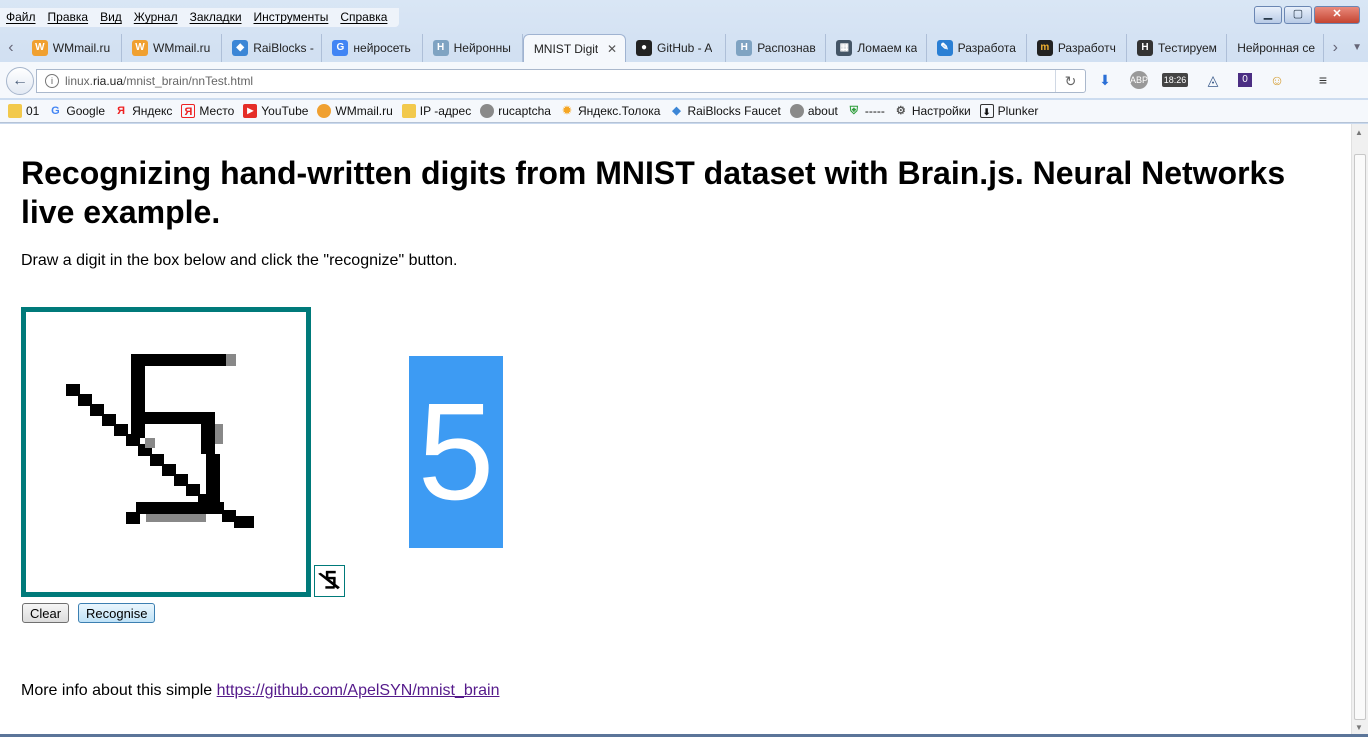 The width and height of the screenshot is (1368, 737). What do you see at coordinates (1335, 48) in the screenshot?
I see `tab-scroll-right-icon: ›` at bounding box center [1335, 48].